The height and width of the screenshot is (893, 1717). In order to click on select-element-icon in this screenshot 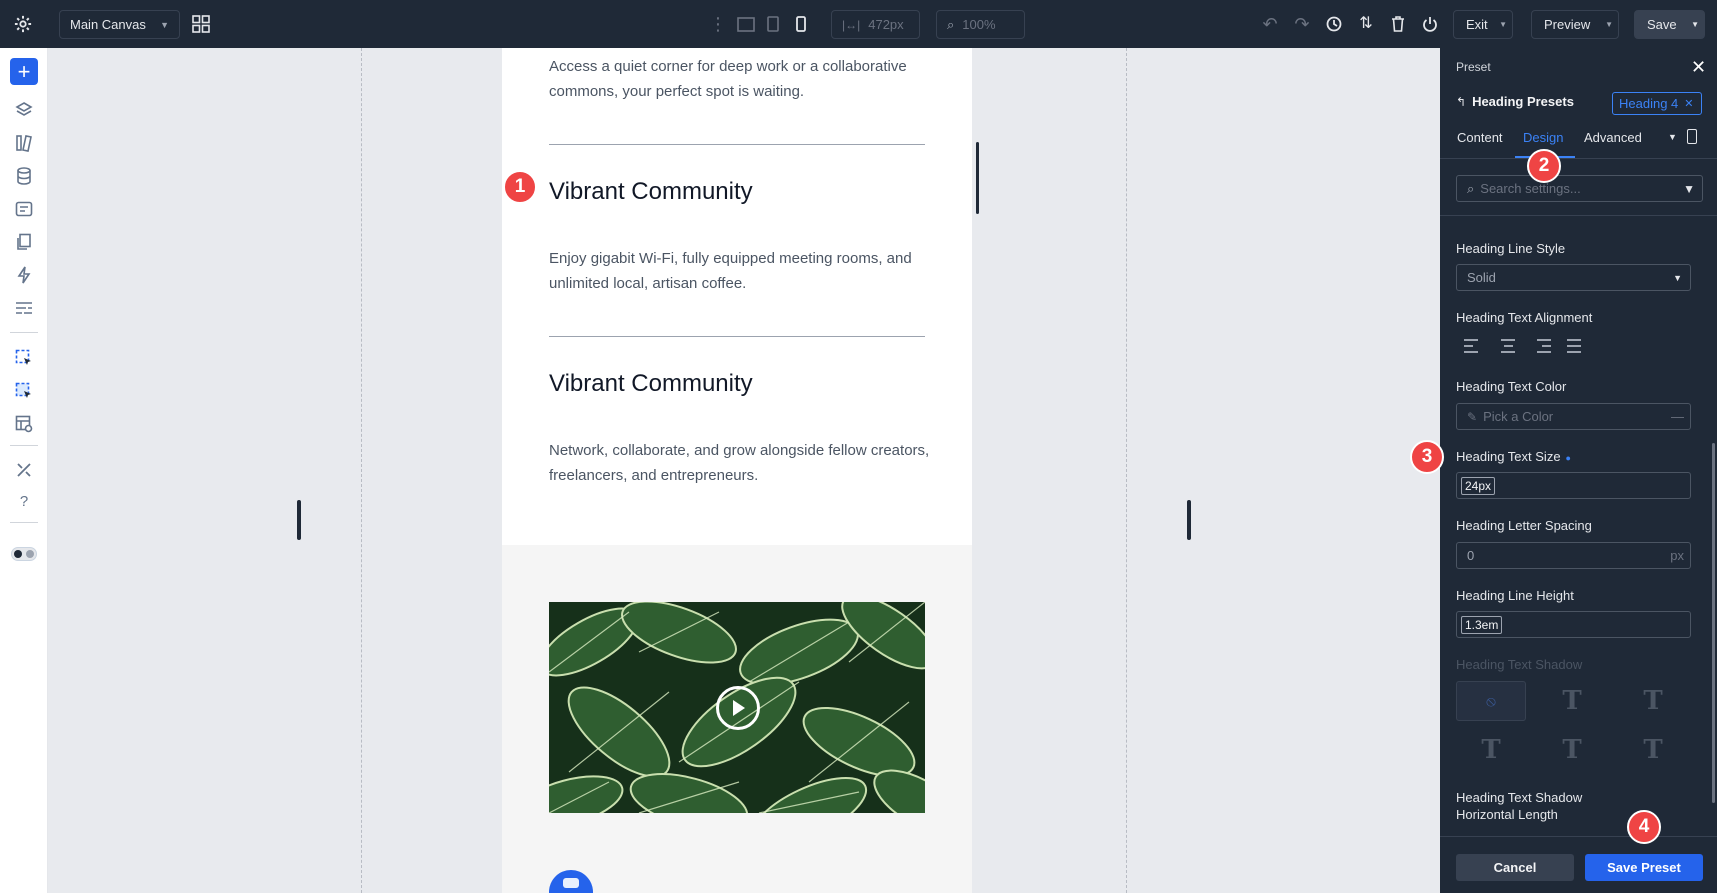, I will do `click(24, 358)`.